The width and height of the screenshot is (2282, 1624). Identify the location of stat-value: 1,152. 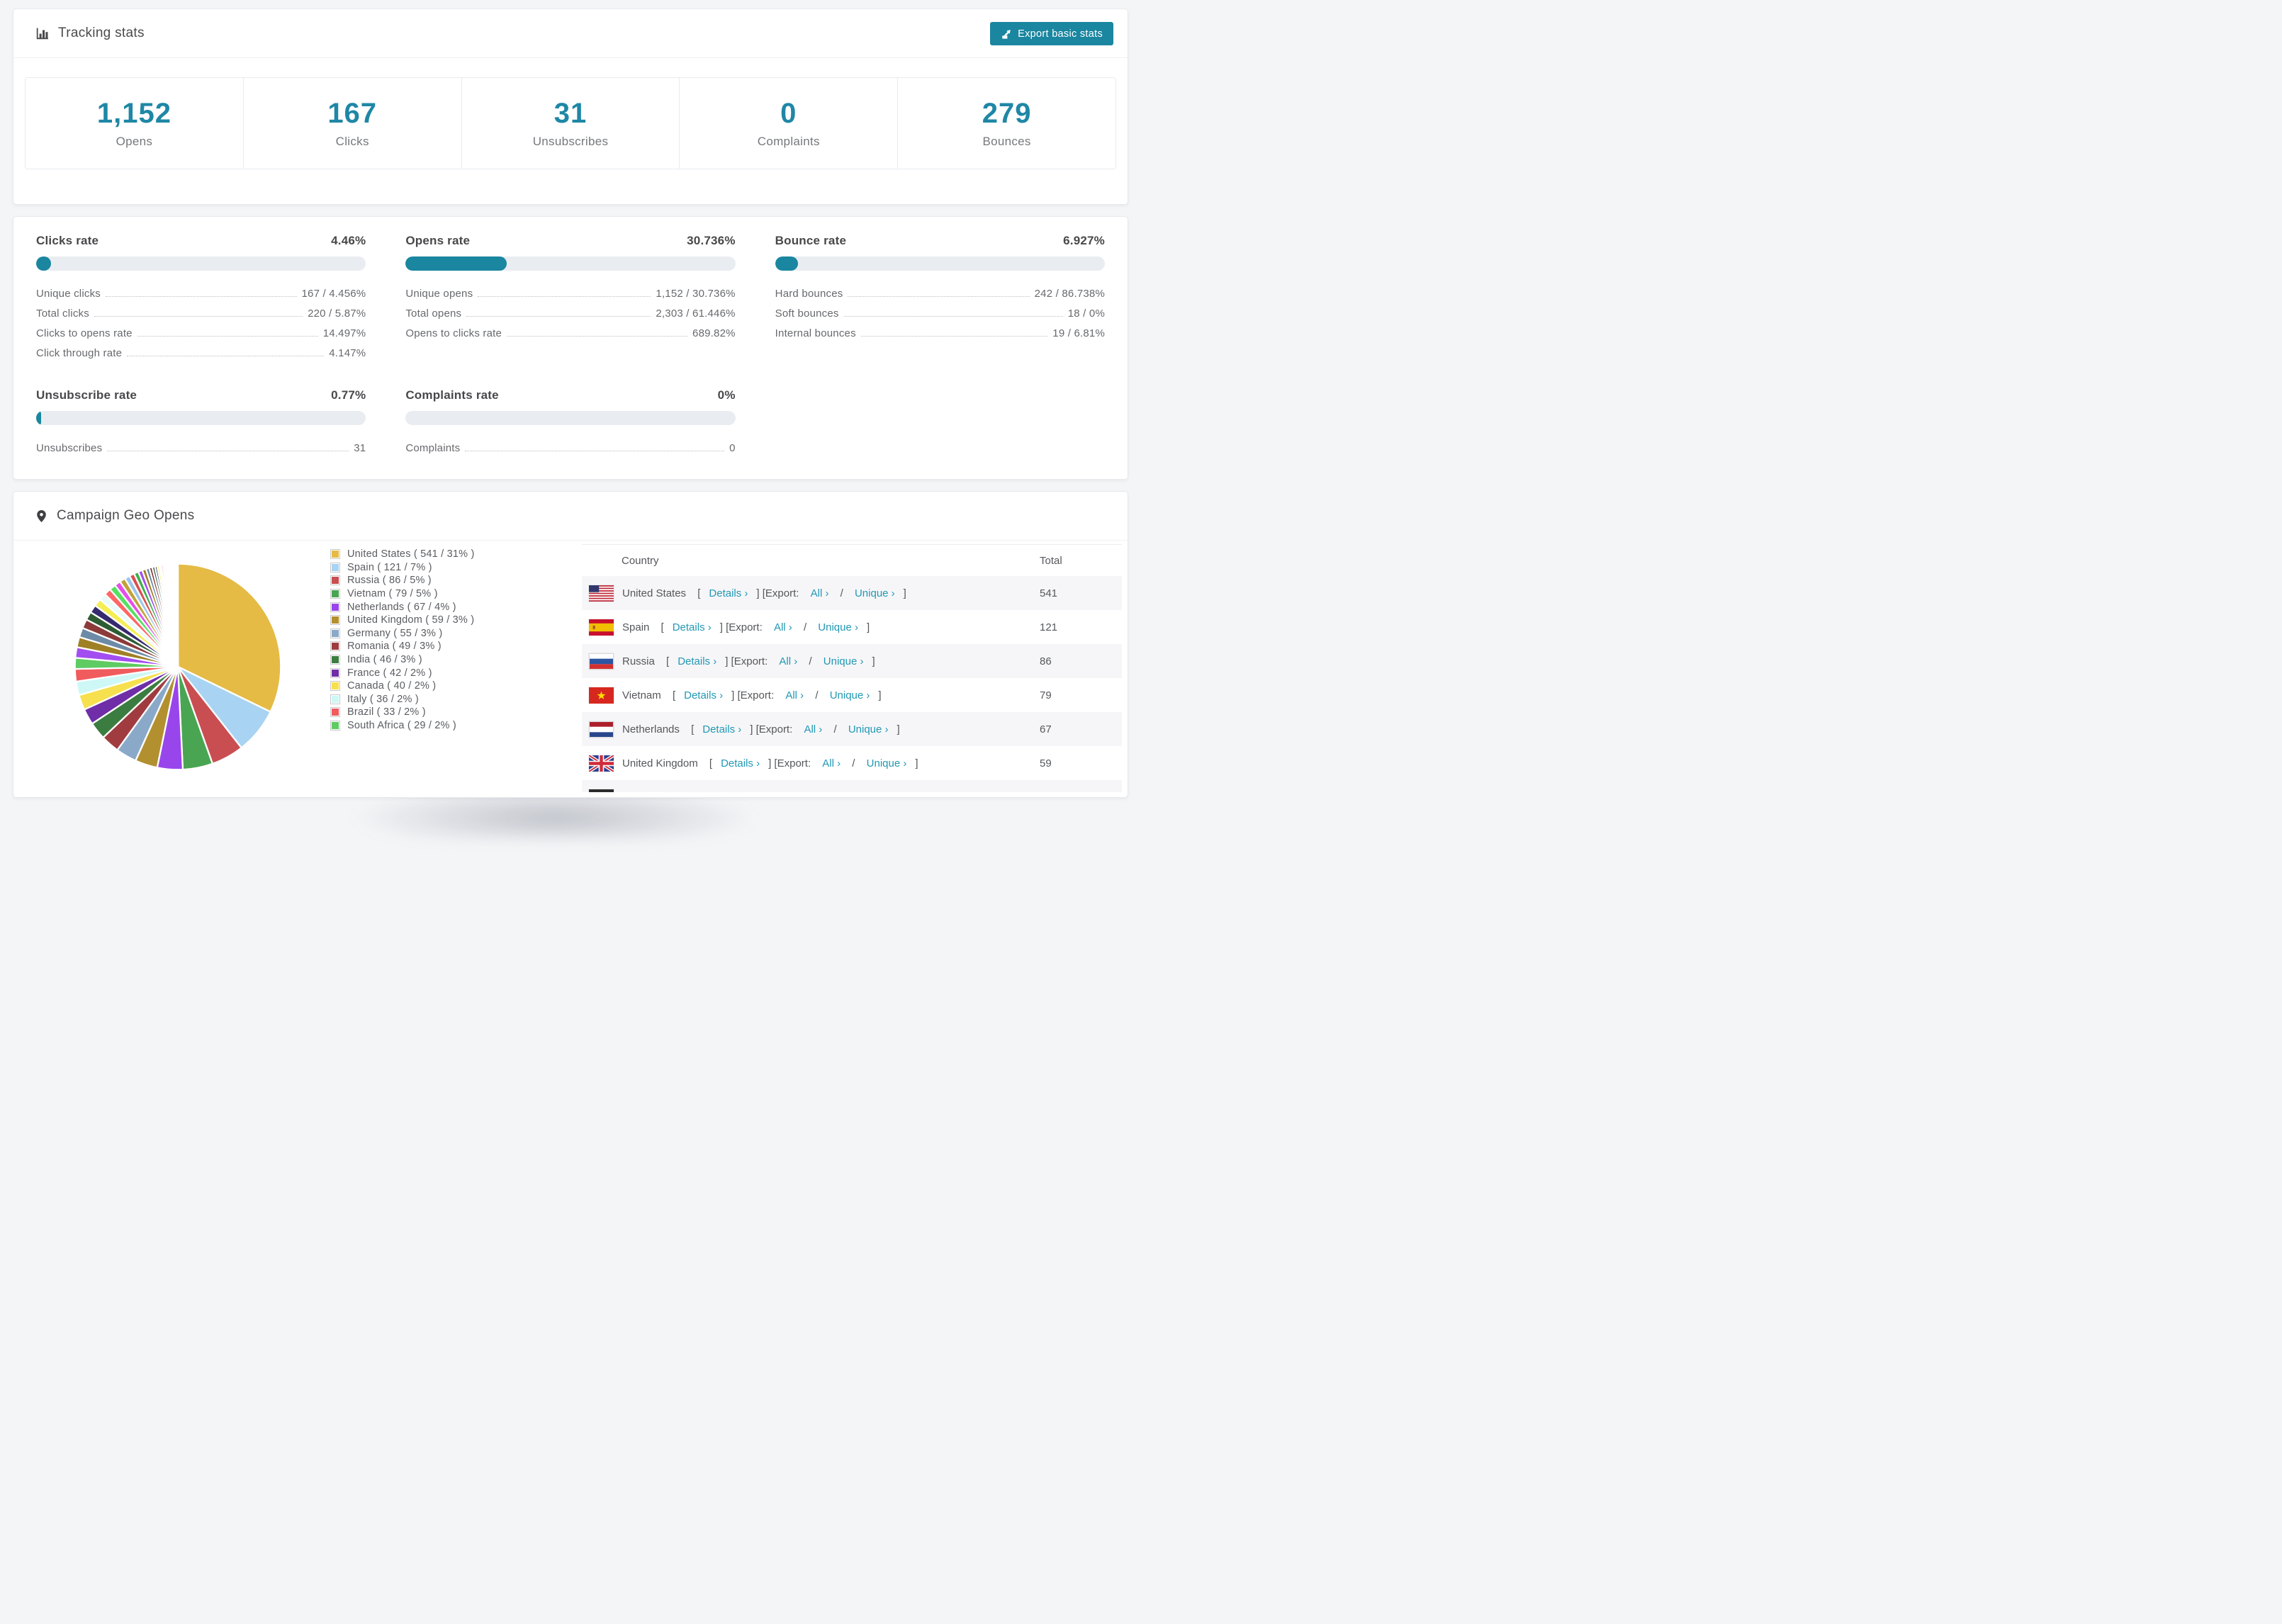
(134, 113).